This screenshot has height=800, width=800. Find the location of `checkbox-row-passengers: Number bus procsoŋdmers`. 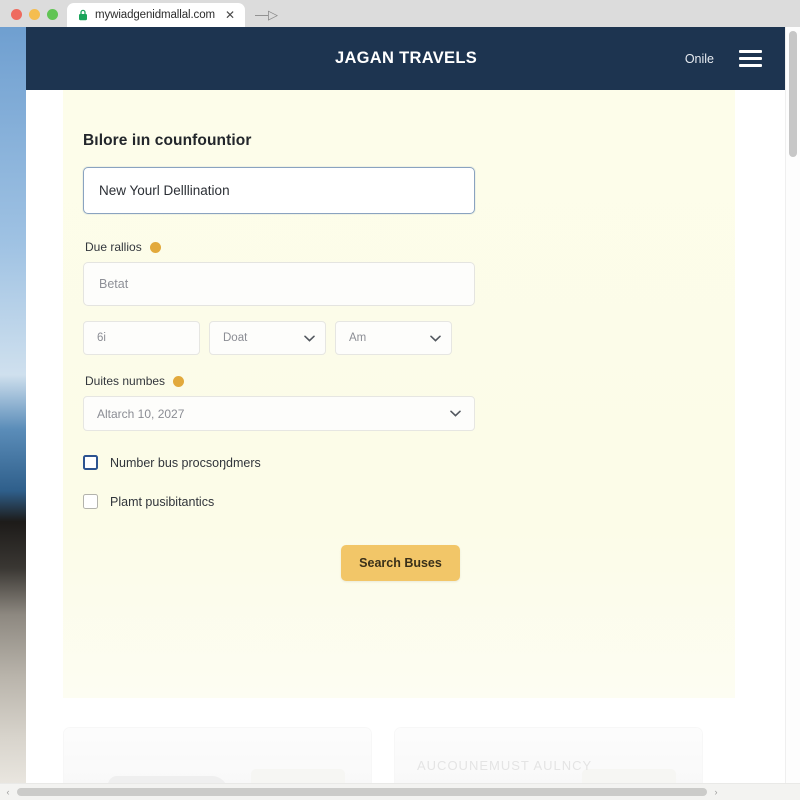

checkbox-row-passengers: Number bus procsoŋdmers is located at coordinates (293, 462).